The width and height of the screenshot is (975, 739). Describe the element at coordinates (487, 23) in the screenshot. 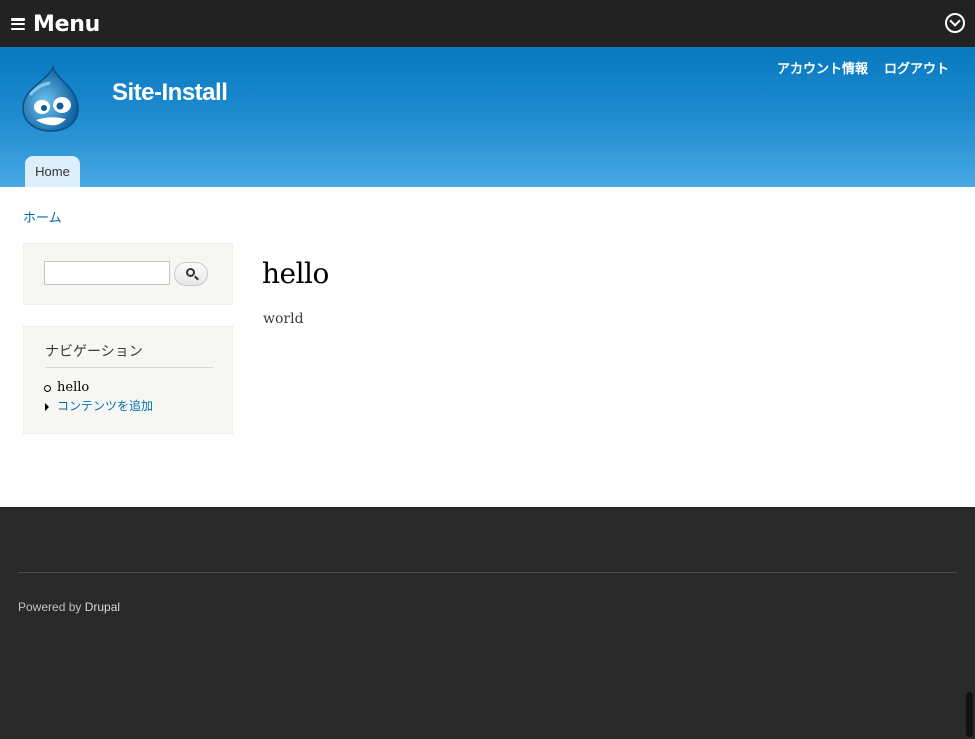

I see `admin-toolbar: Menu` at that location.